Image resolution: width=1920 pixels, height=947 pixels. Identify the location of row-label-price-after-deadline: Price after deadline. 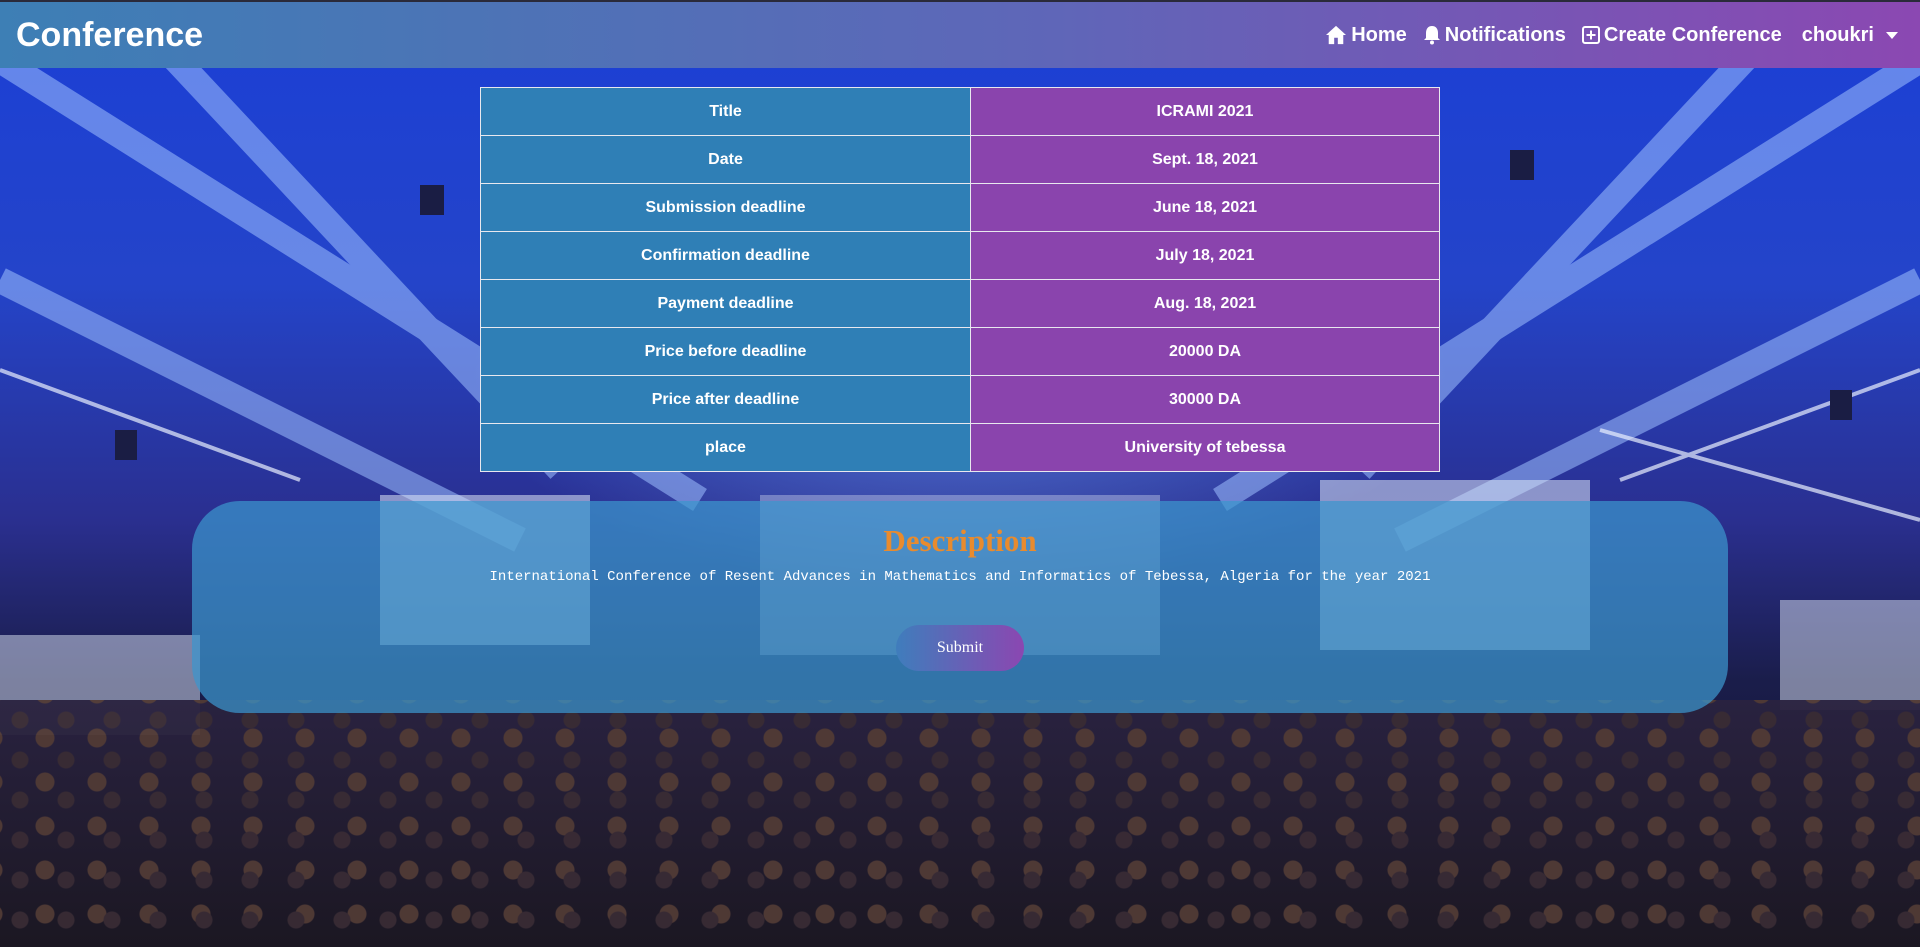
(725, 399).